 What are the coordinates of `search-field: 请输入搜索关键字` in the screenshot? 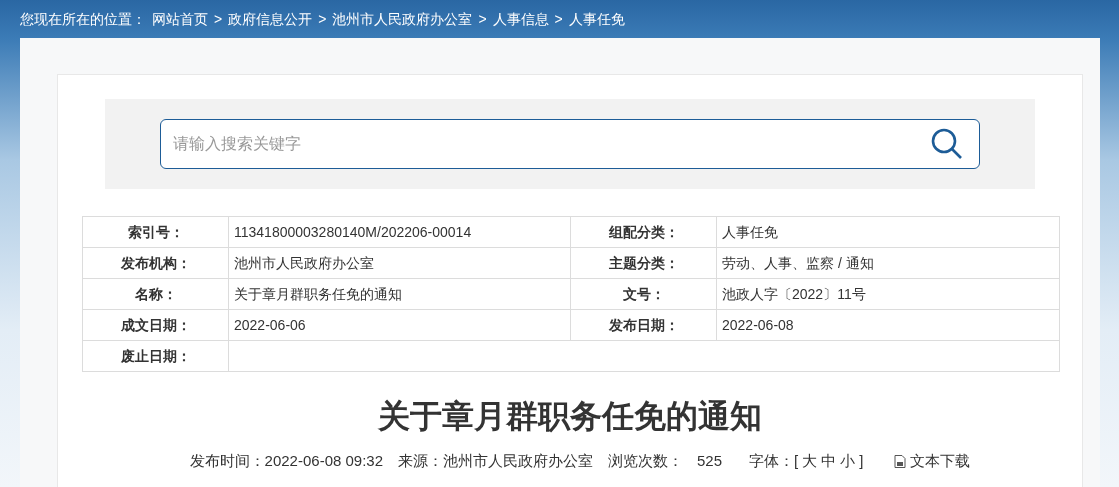 It's located at (570, 144).